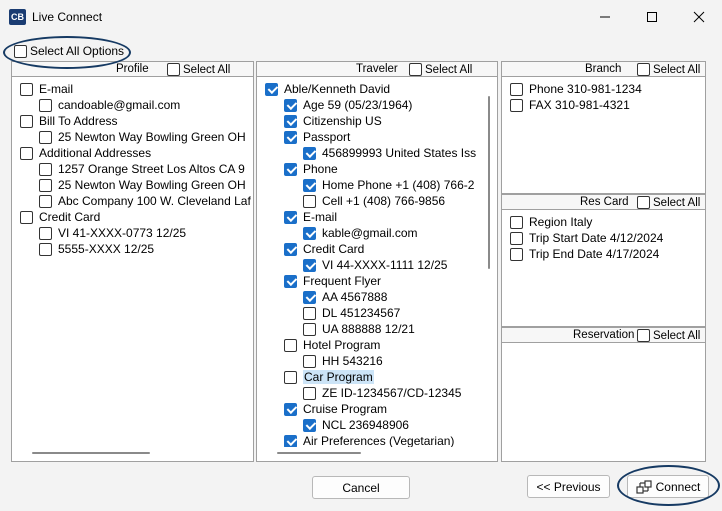 Image resolution: width=722 pixels, height=511 pixels. Describe the element at coordinates (198, 69) in the screenshot. I see `profile-select-all: Select All` at that location.